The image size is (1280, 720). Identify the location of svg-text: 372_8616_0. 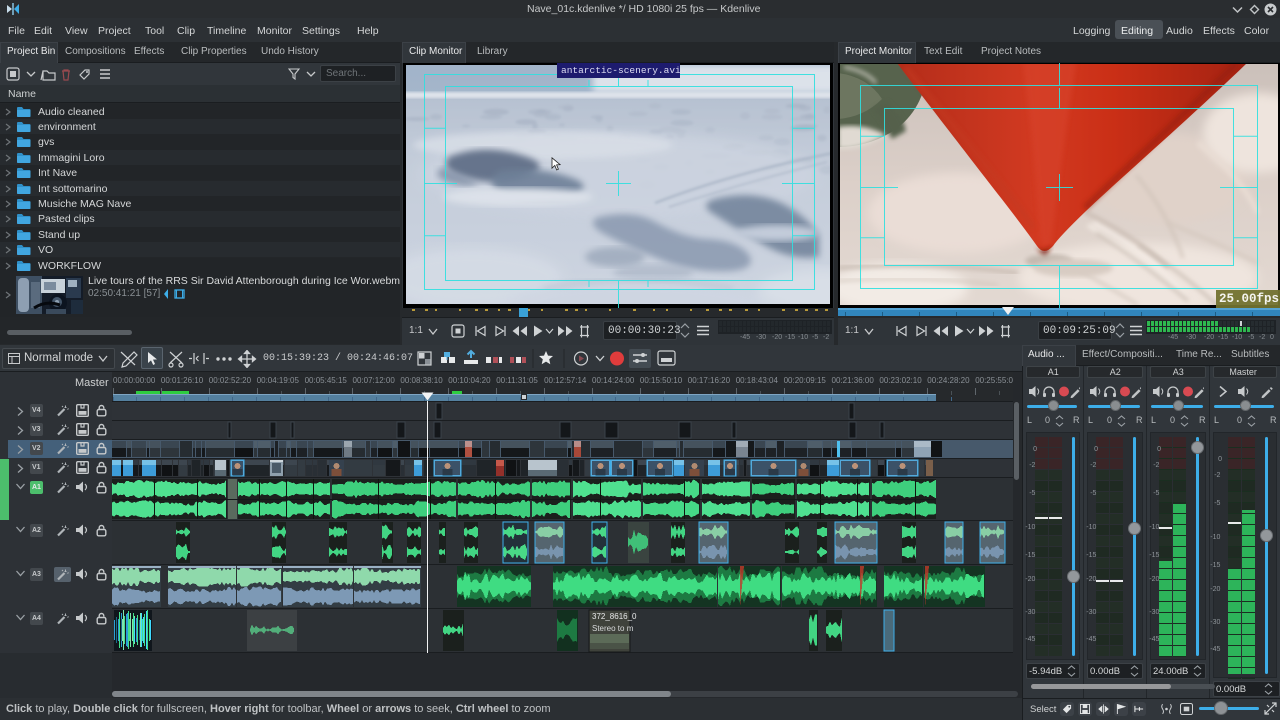
(614, 616).